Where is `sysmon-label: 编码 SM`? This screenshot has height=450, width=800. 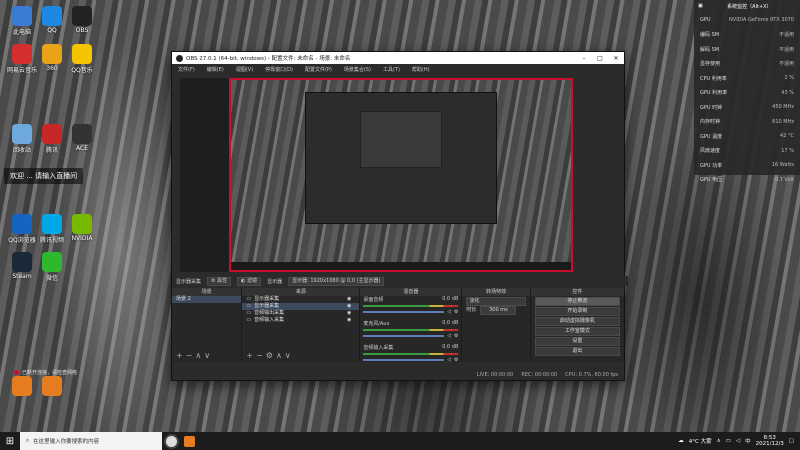
sysmon-label: 编码 SM is located at coordinates (710, 35).